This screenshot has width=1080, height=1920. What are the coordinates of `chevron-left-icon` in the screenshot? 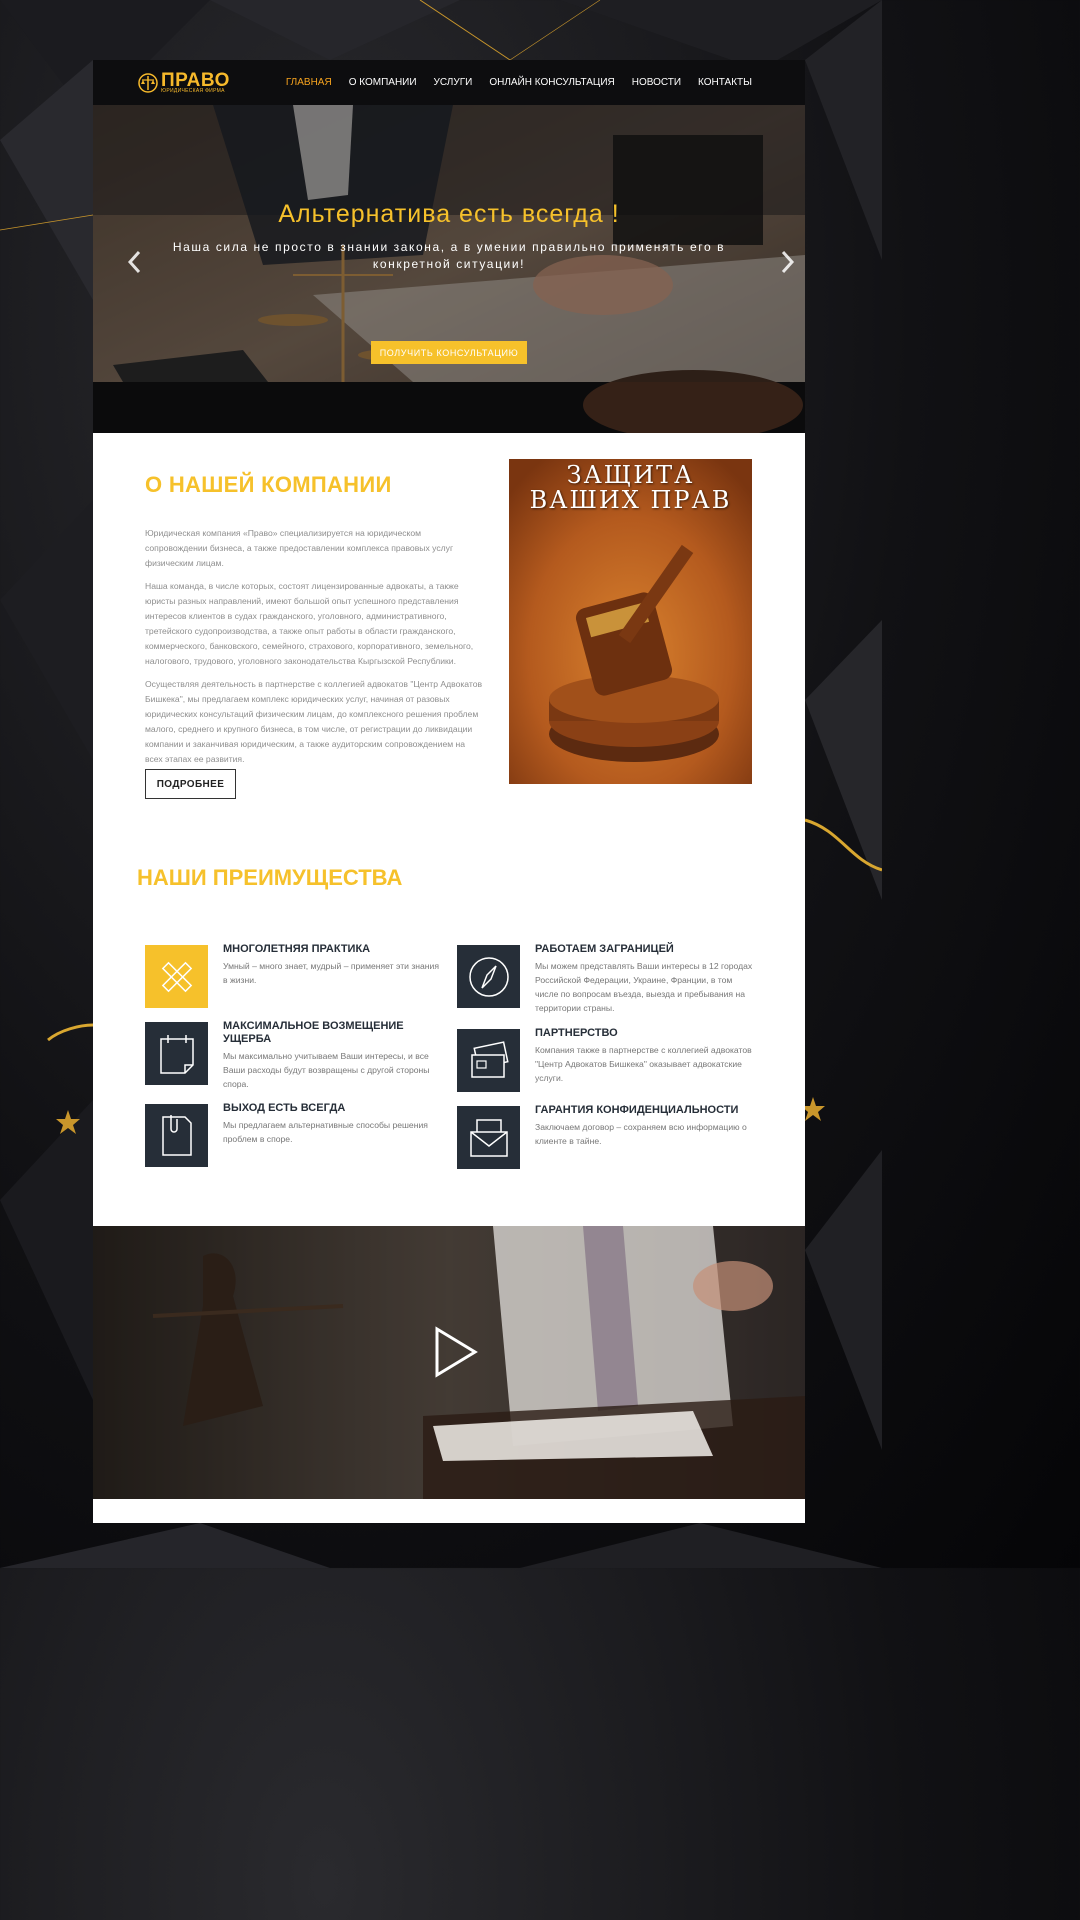 It's located at (134, 262).